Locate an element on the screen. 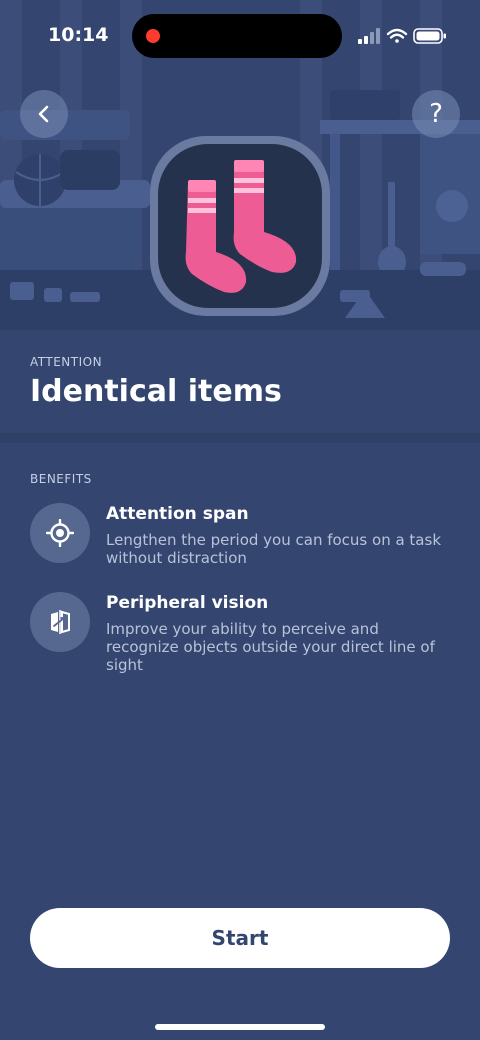 Image resolution: width=480 pixels, height=1040 pixels. benefit-name: Peripheral vision is located at coordinates (187, 603).